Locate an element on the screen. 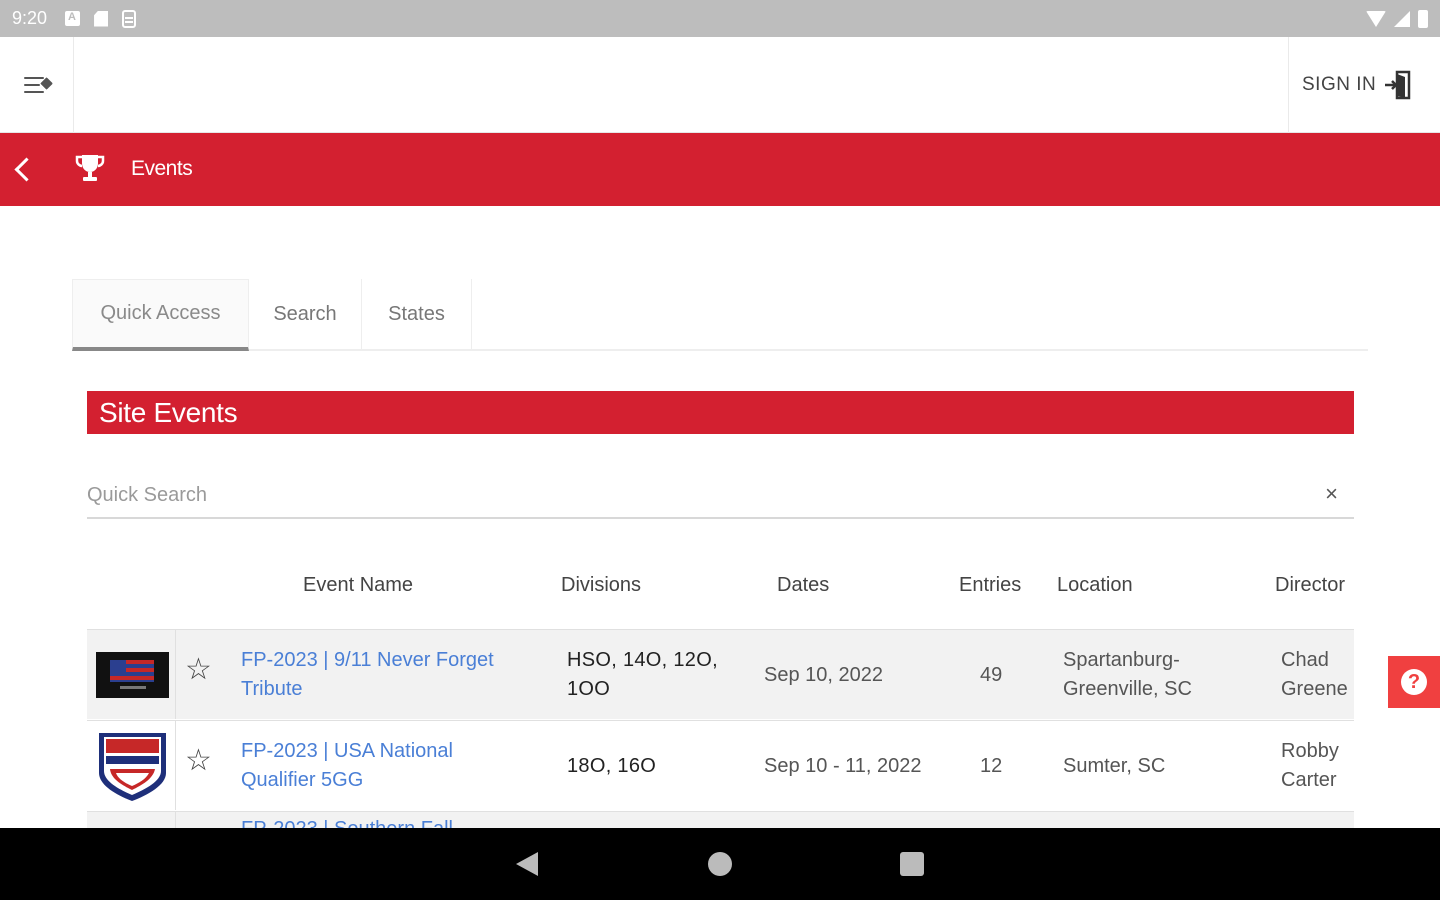 Image resolution: width=1440 pixels, height=900 pixels. location-line: Greenville, SC is located at coordinates (1127, 689).